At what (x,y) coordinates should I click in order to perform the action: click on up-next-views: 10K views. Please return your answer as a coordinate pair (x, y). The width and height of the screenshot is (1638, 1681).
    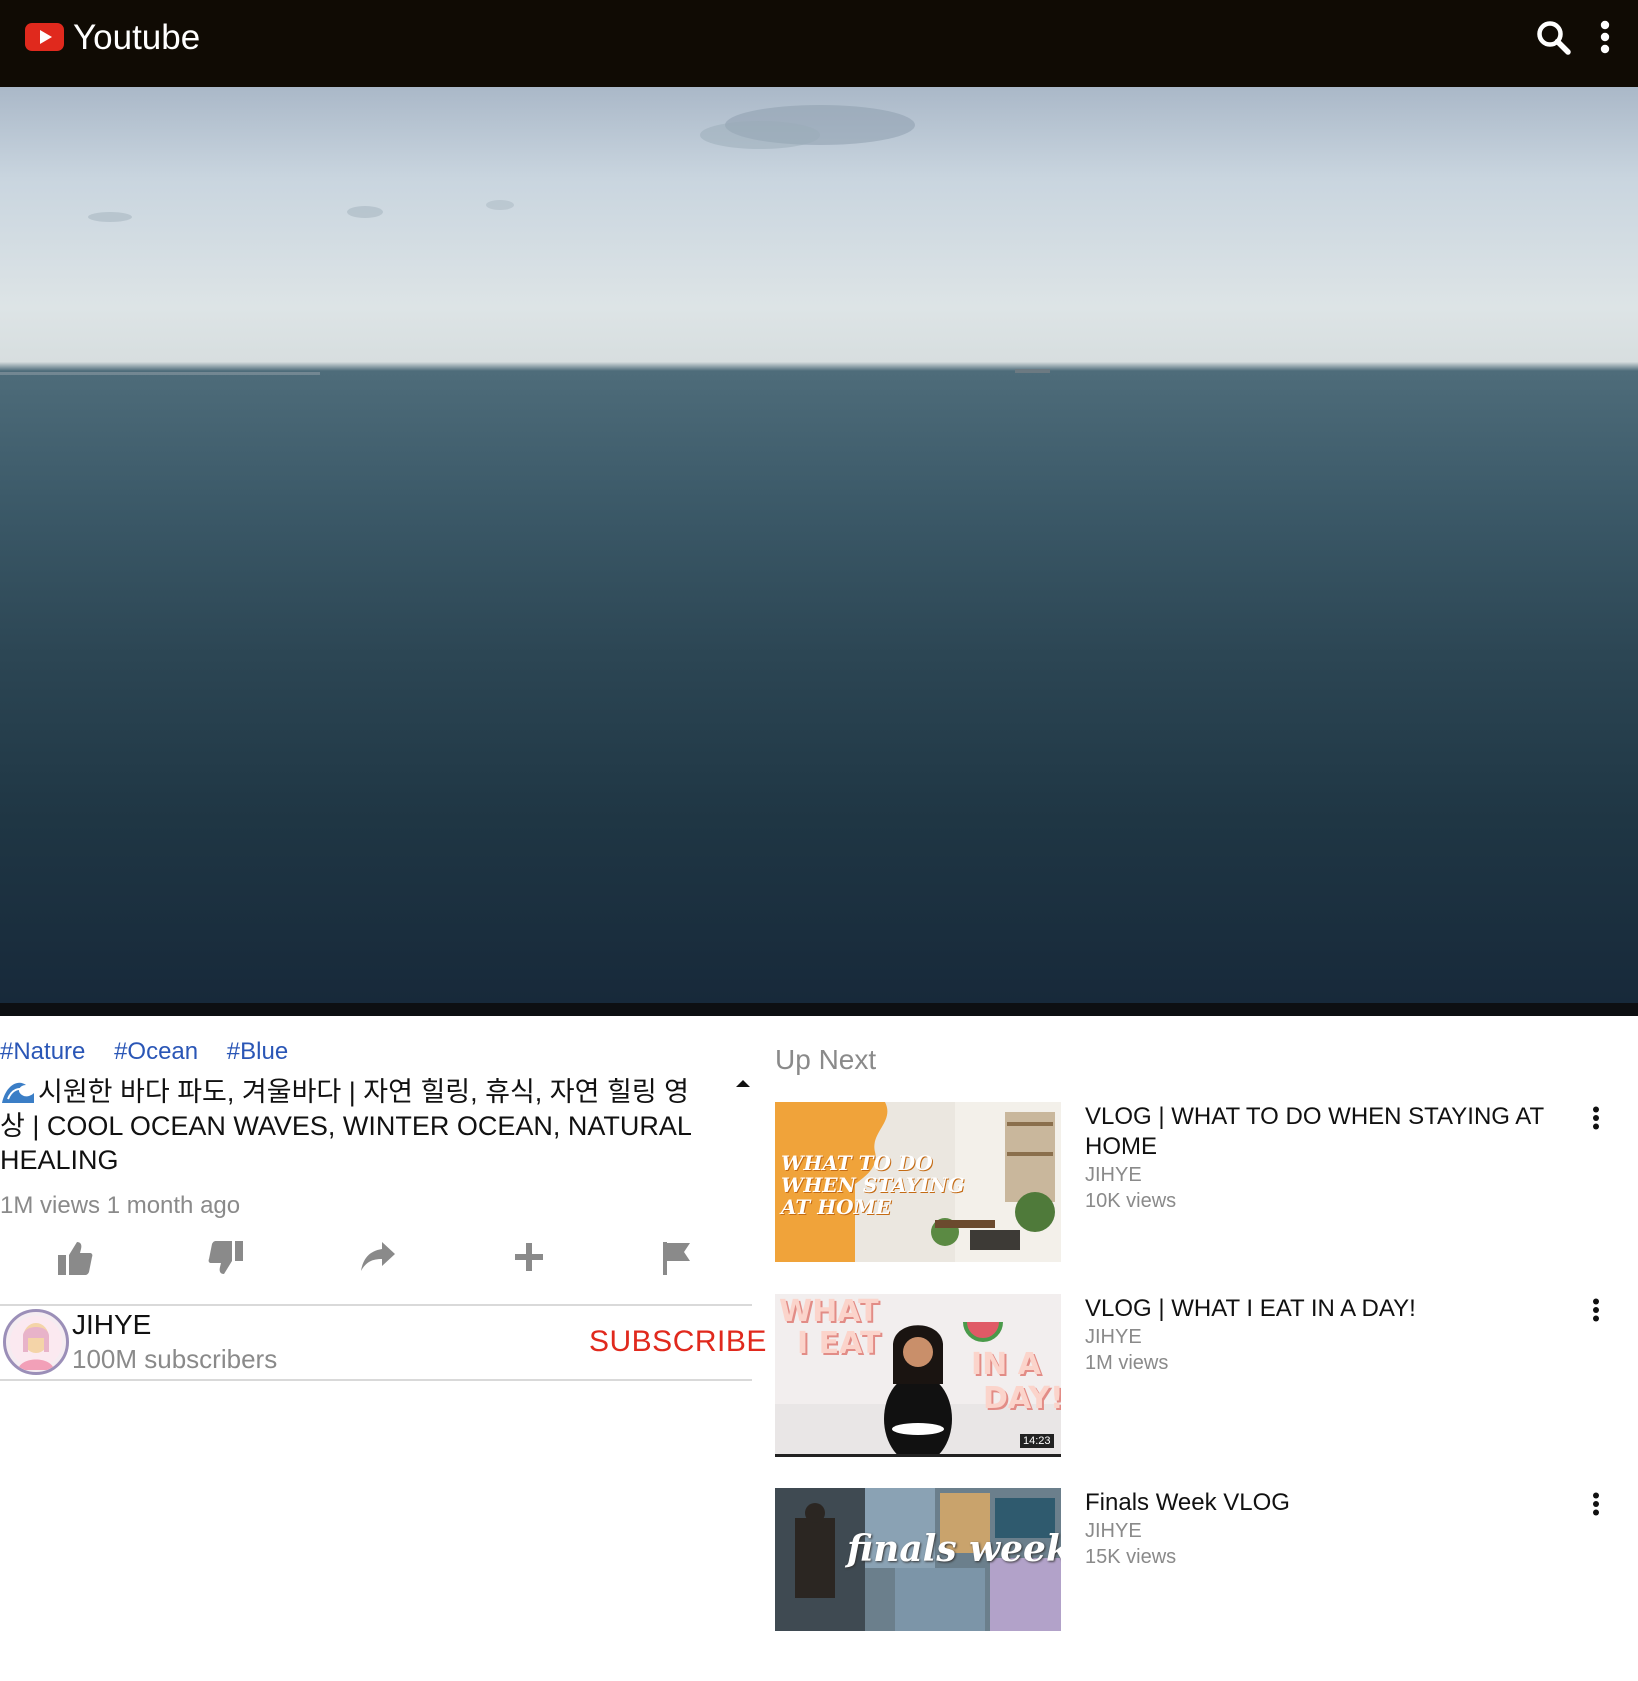
    Looking at the image, I should click on (1131, 1201).